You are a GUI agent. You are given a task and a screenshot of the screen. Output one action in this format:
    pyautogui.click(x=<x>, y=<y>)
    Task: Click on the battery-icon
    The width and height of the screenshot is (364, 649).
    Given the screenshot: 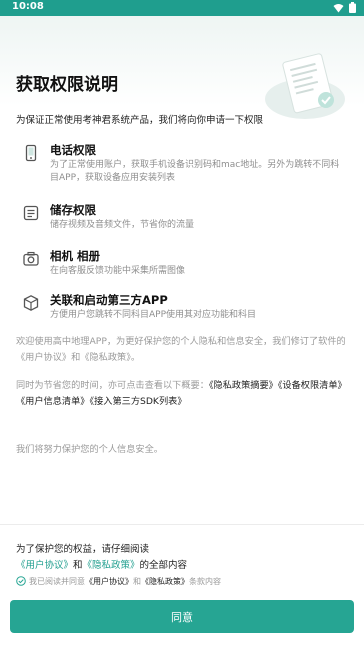 What is the action you would take?
    pyautogui.click(x=352, y=7)
    